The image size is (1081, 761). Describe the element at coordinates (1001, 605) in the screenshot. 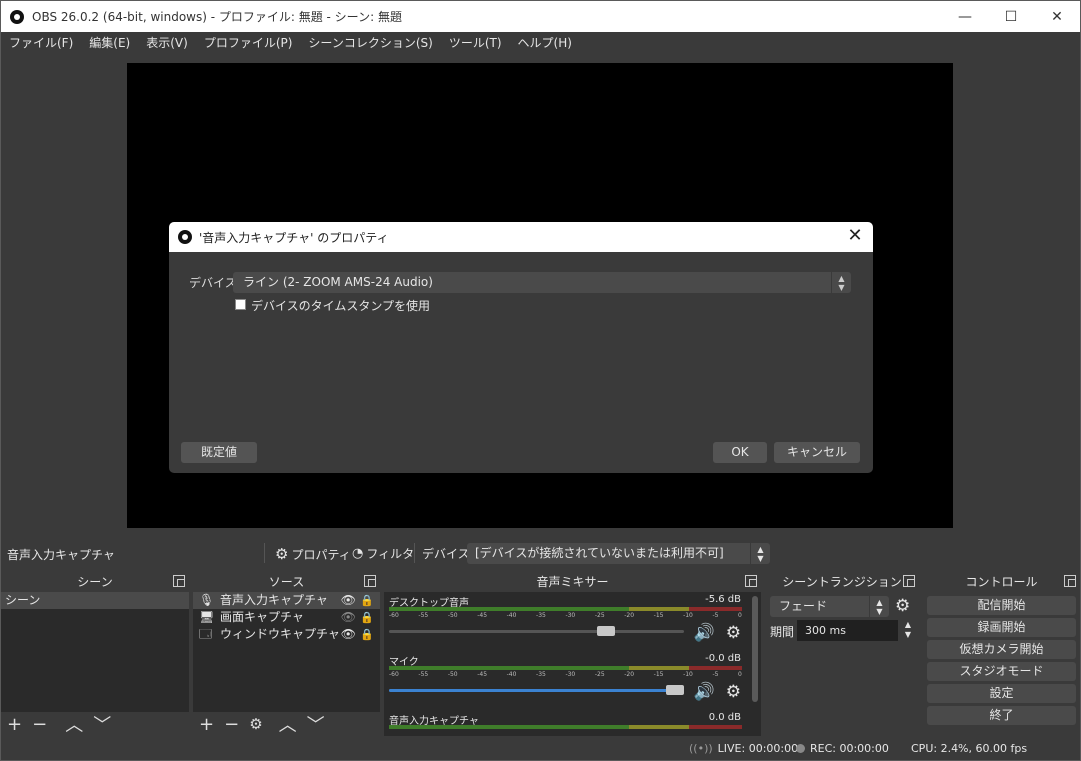

I see `start-streaming-button: 配信開始` at that location.